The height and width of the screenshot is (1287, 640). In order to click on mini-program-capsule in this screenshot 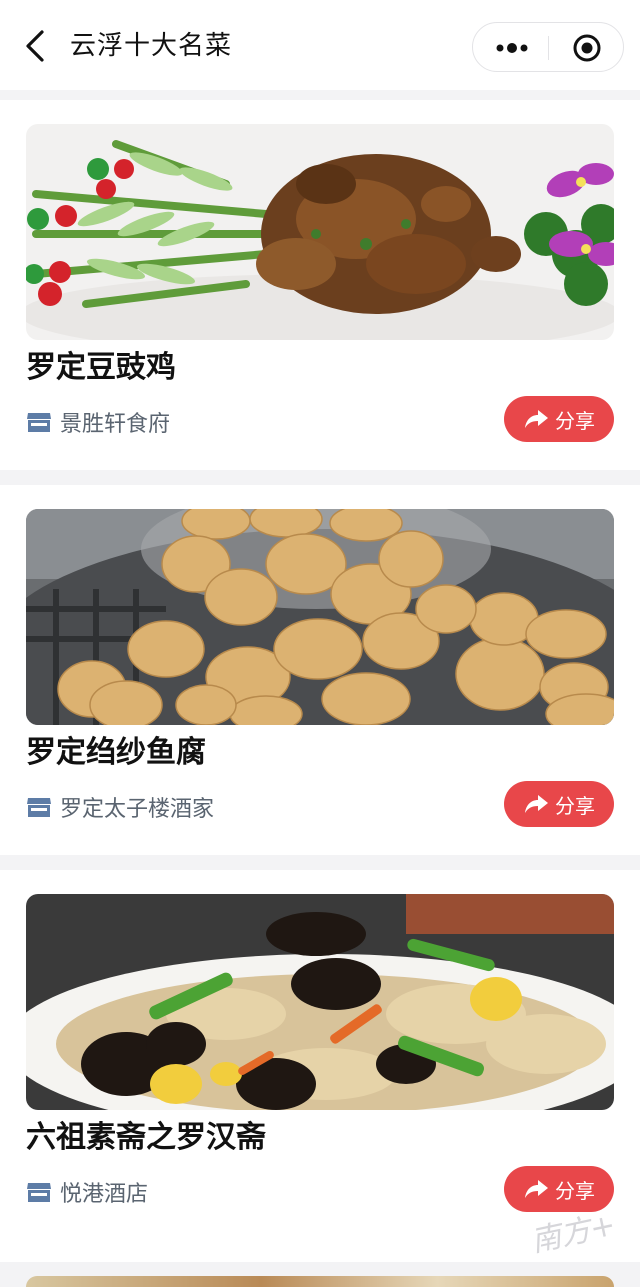, I will do `click(548, 47)`.